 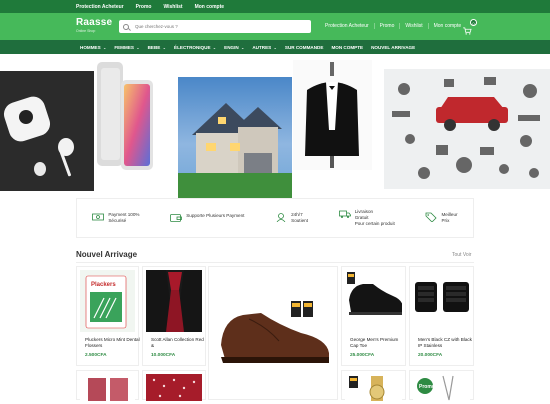 I want to click on product-image-dotted-tie, so click(x=174, y=387).